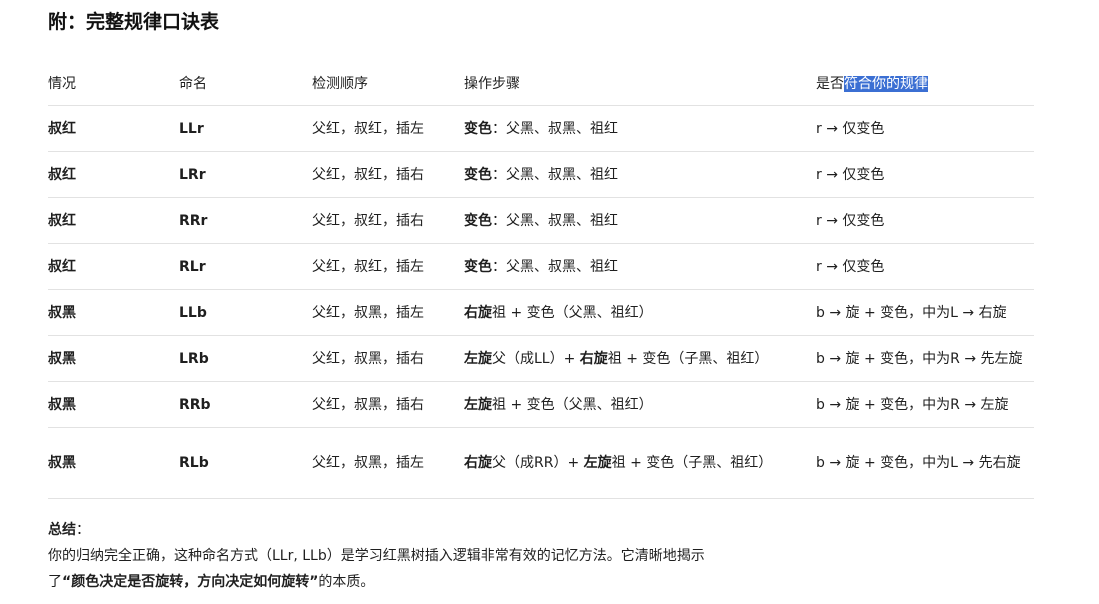 This screenshot has width=1099, height=604. What do you see at coordinates (83, 530) in the screenshot?
I see `summary-colon: ：` at bounding box center [83, 530].